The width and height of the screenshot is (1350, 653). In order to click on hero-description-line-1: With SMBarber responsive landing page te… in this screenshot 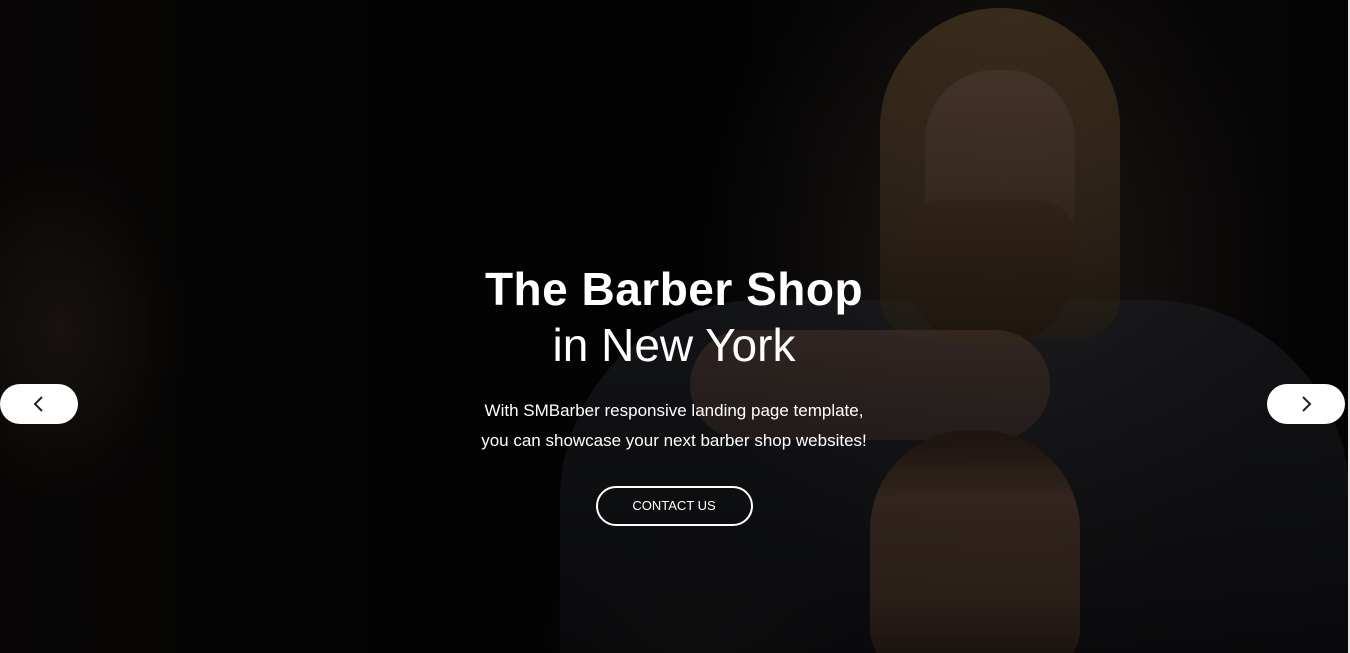, I will do `click(674, 410)`.